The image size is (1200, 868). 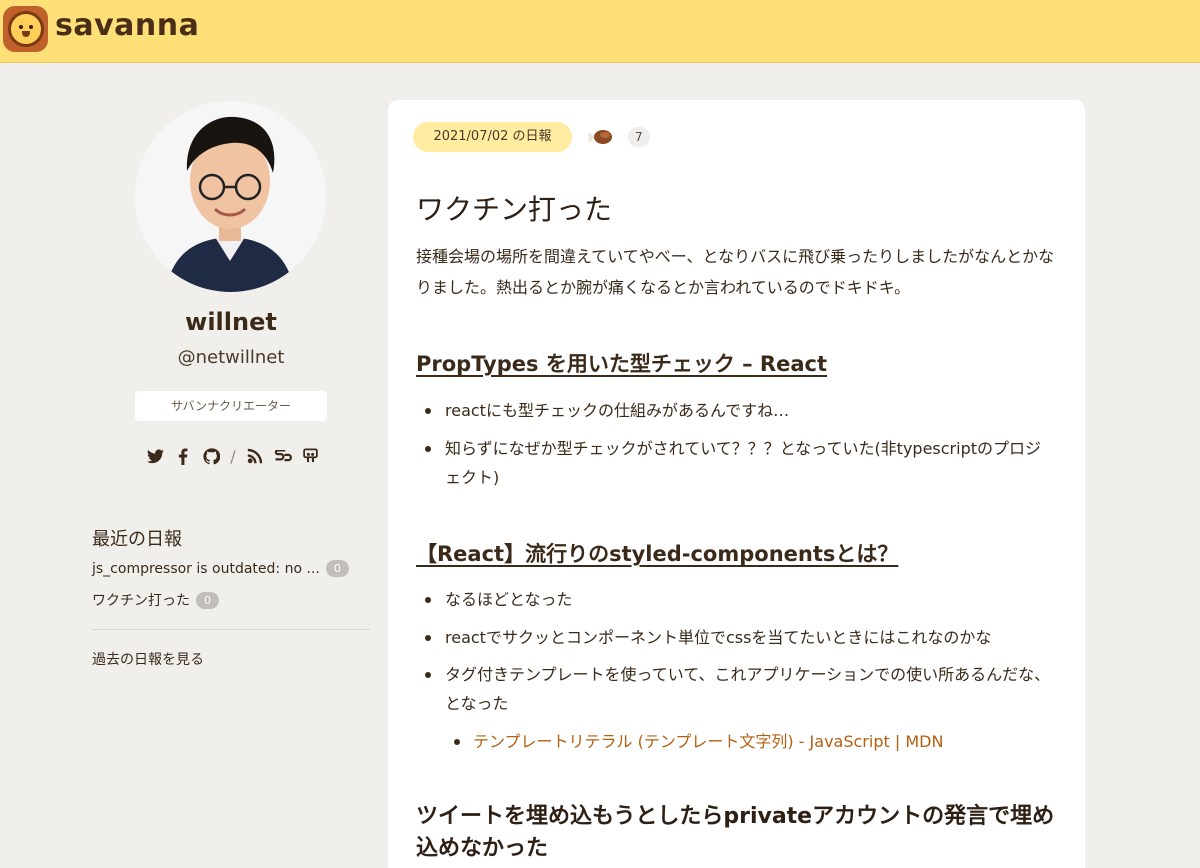 I want to click on brand-name: savanna, so click(x=127, y=25).